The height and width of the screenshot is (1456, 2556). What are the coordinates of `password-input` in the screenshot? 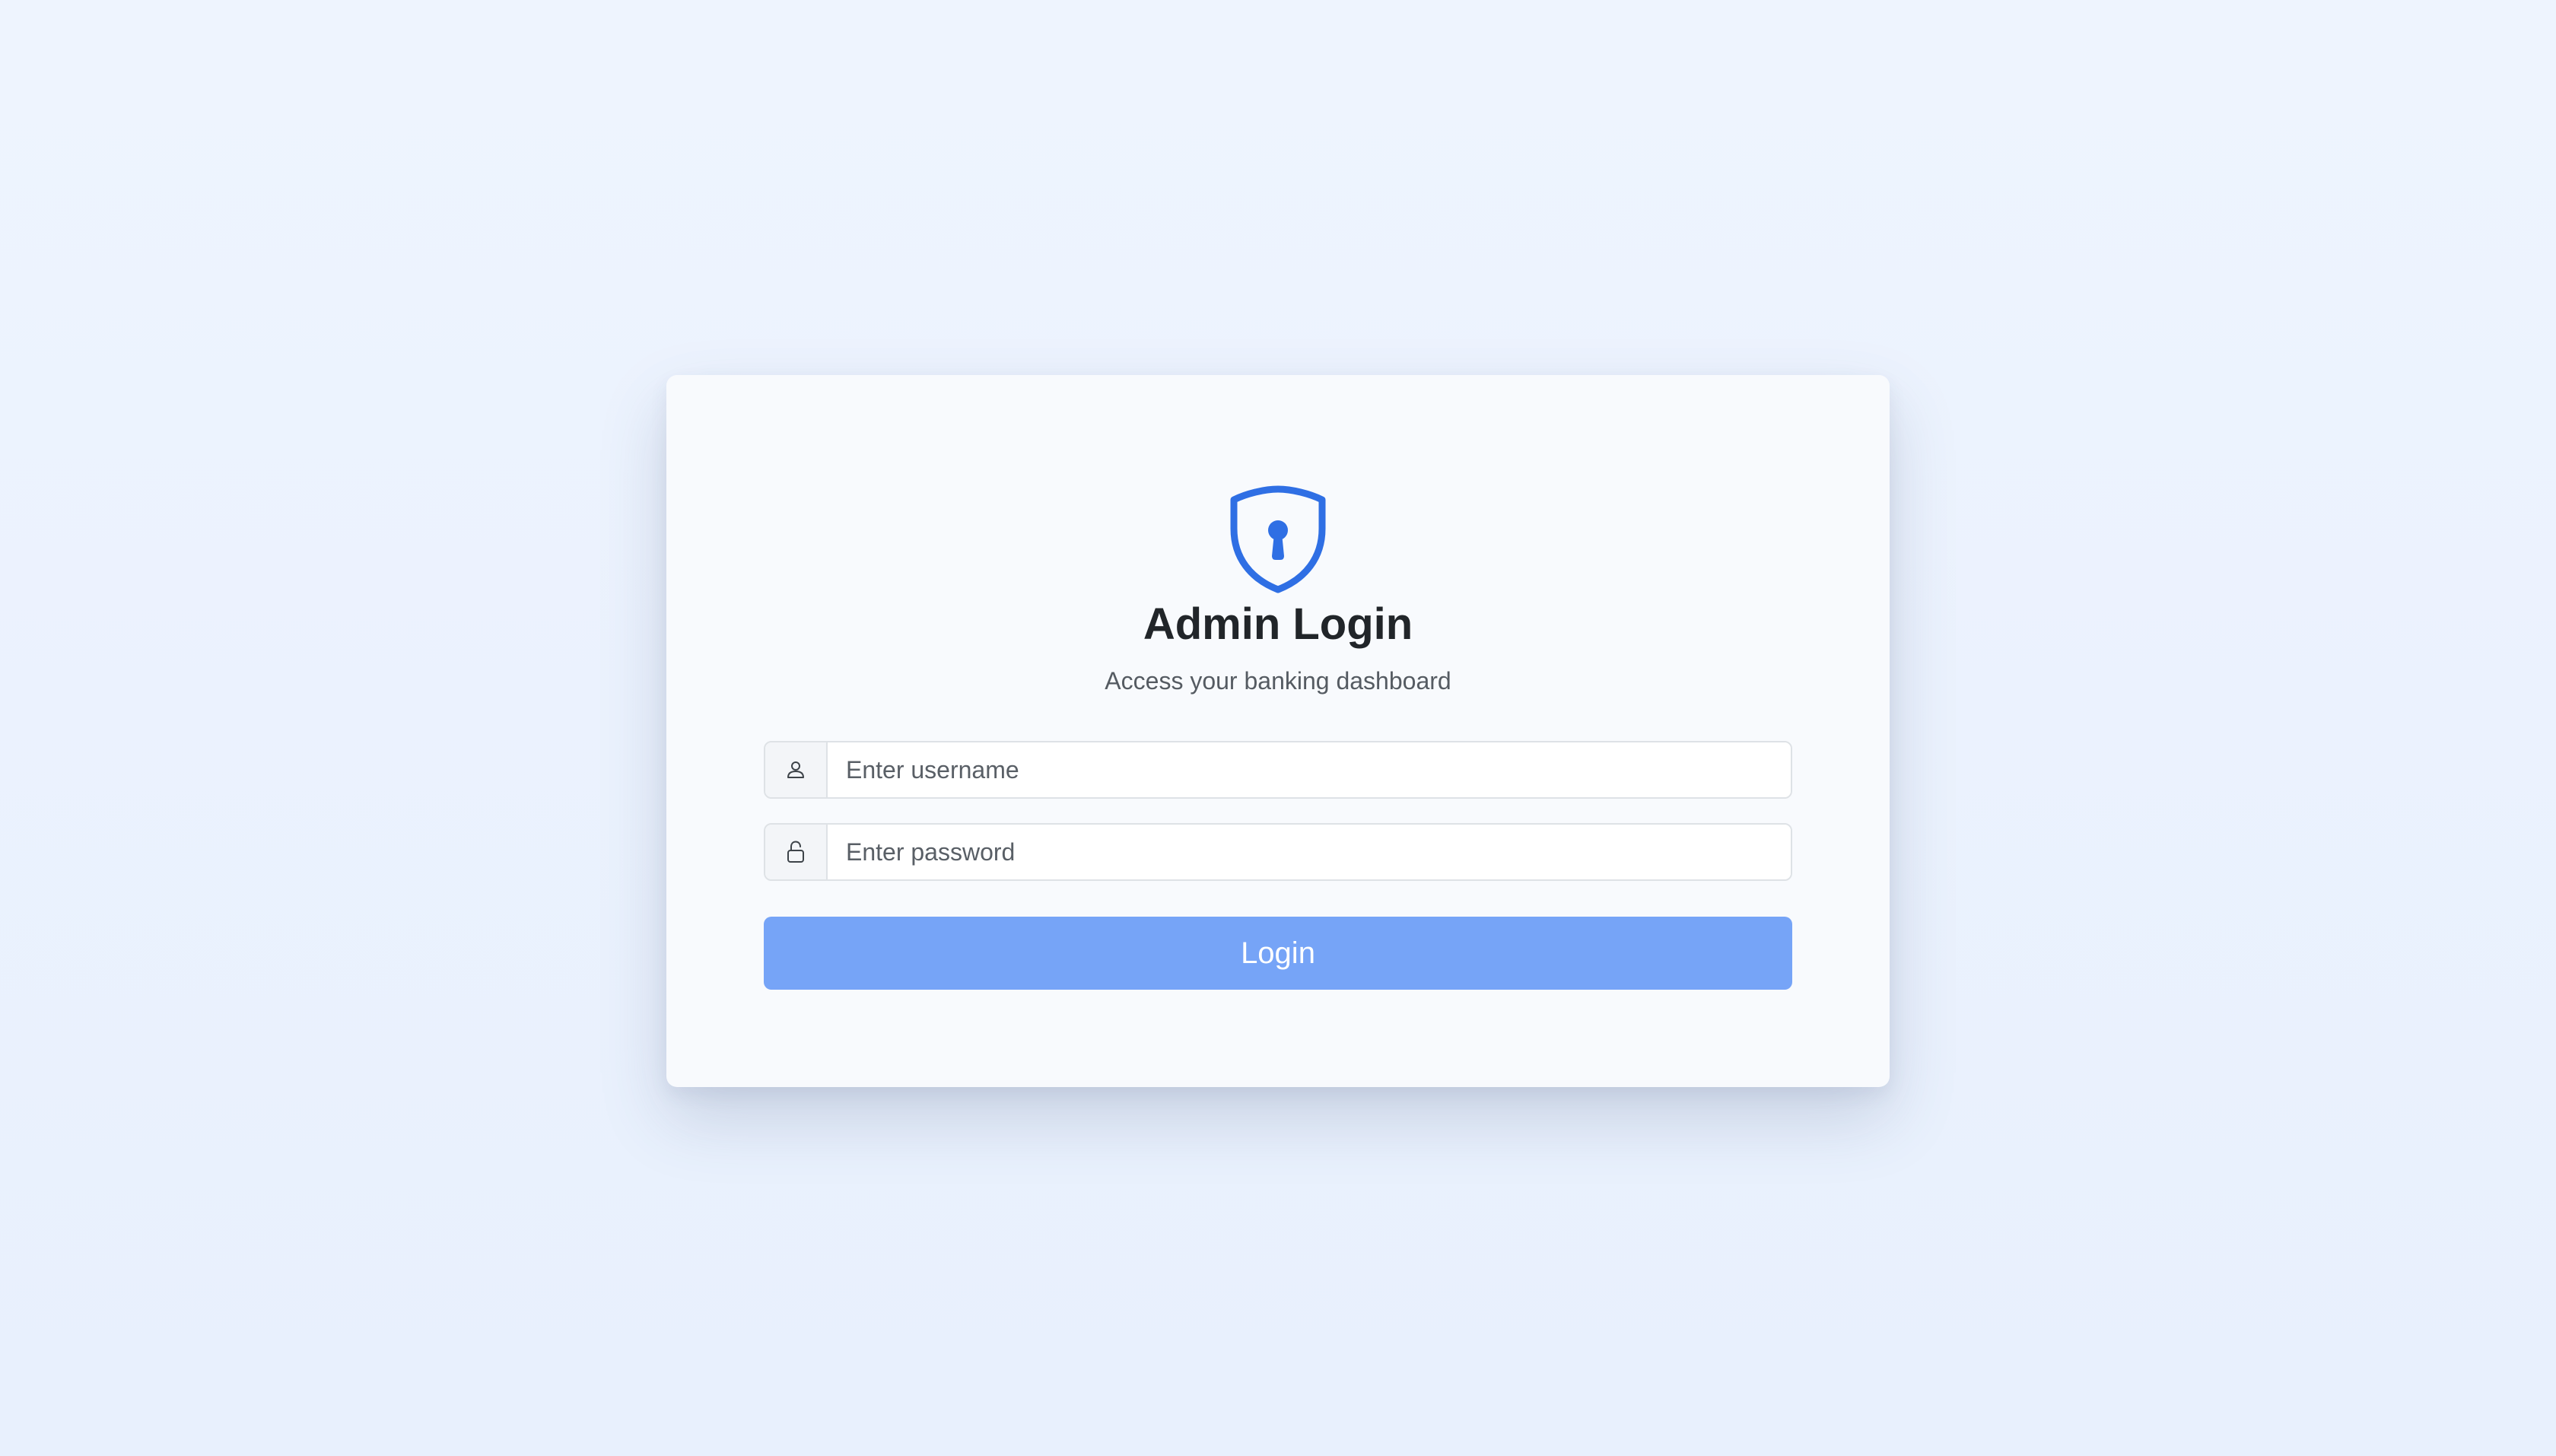 It's located at (1309, 852).